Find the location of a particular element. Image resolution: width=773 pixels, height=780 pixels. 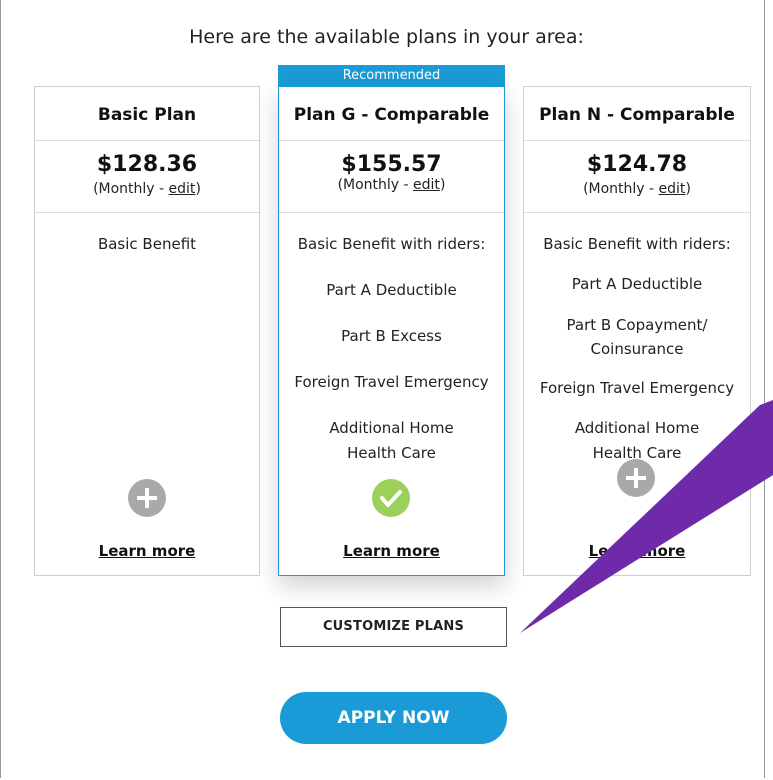

pointer-arrow-icon is located at coordinates (646, 516).